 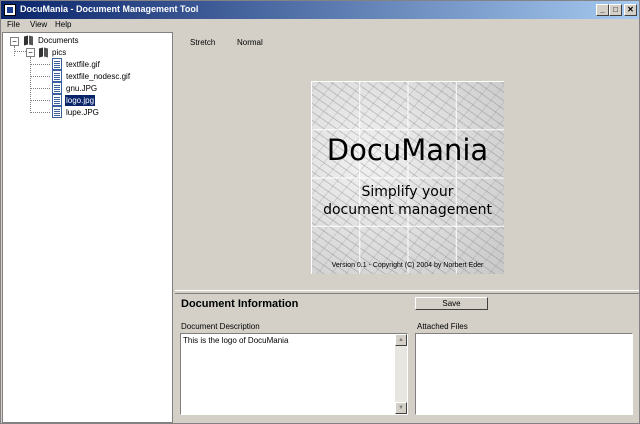 What do you see at coordinates (88, 52) in the screenshot?
I see `tree-node-pics: − pics` at bounding box center [88, 52].